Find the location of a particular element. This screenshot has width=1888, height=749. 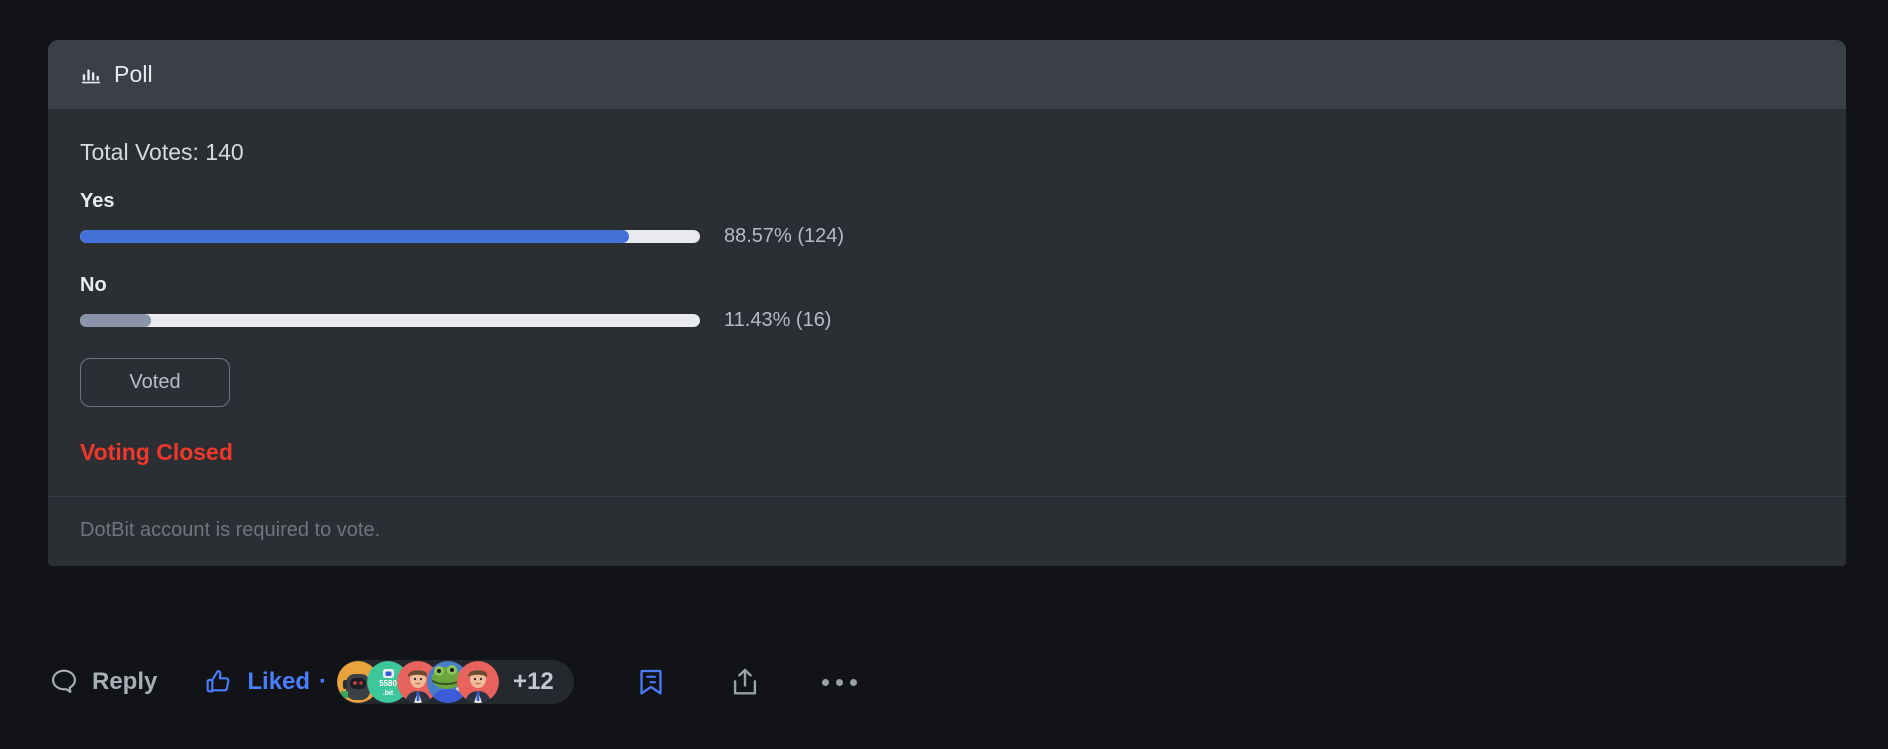

post-action-bar: Reply Liked · 5580 .bit +12 is located at coordinates (452, 682).